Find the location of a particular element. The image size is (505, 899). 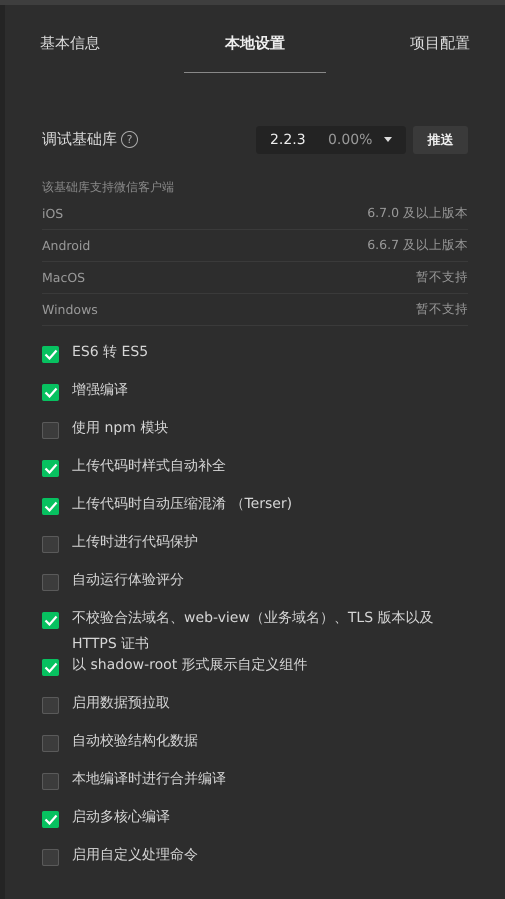

option-label: 上传代码时样式自动补全 is located at coordinates (149, 466).